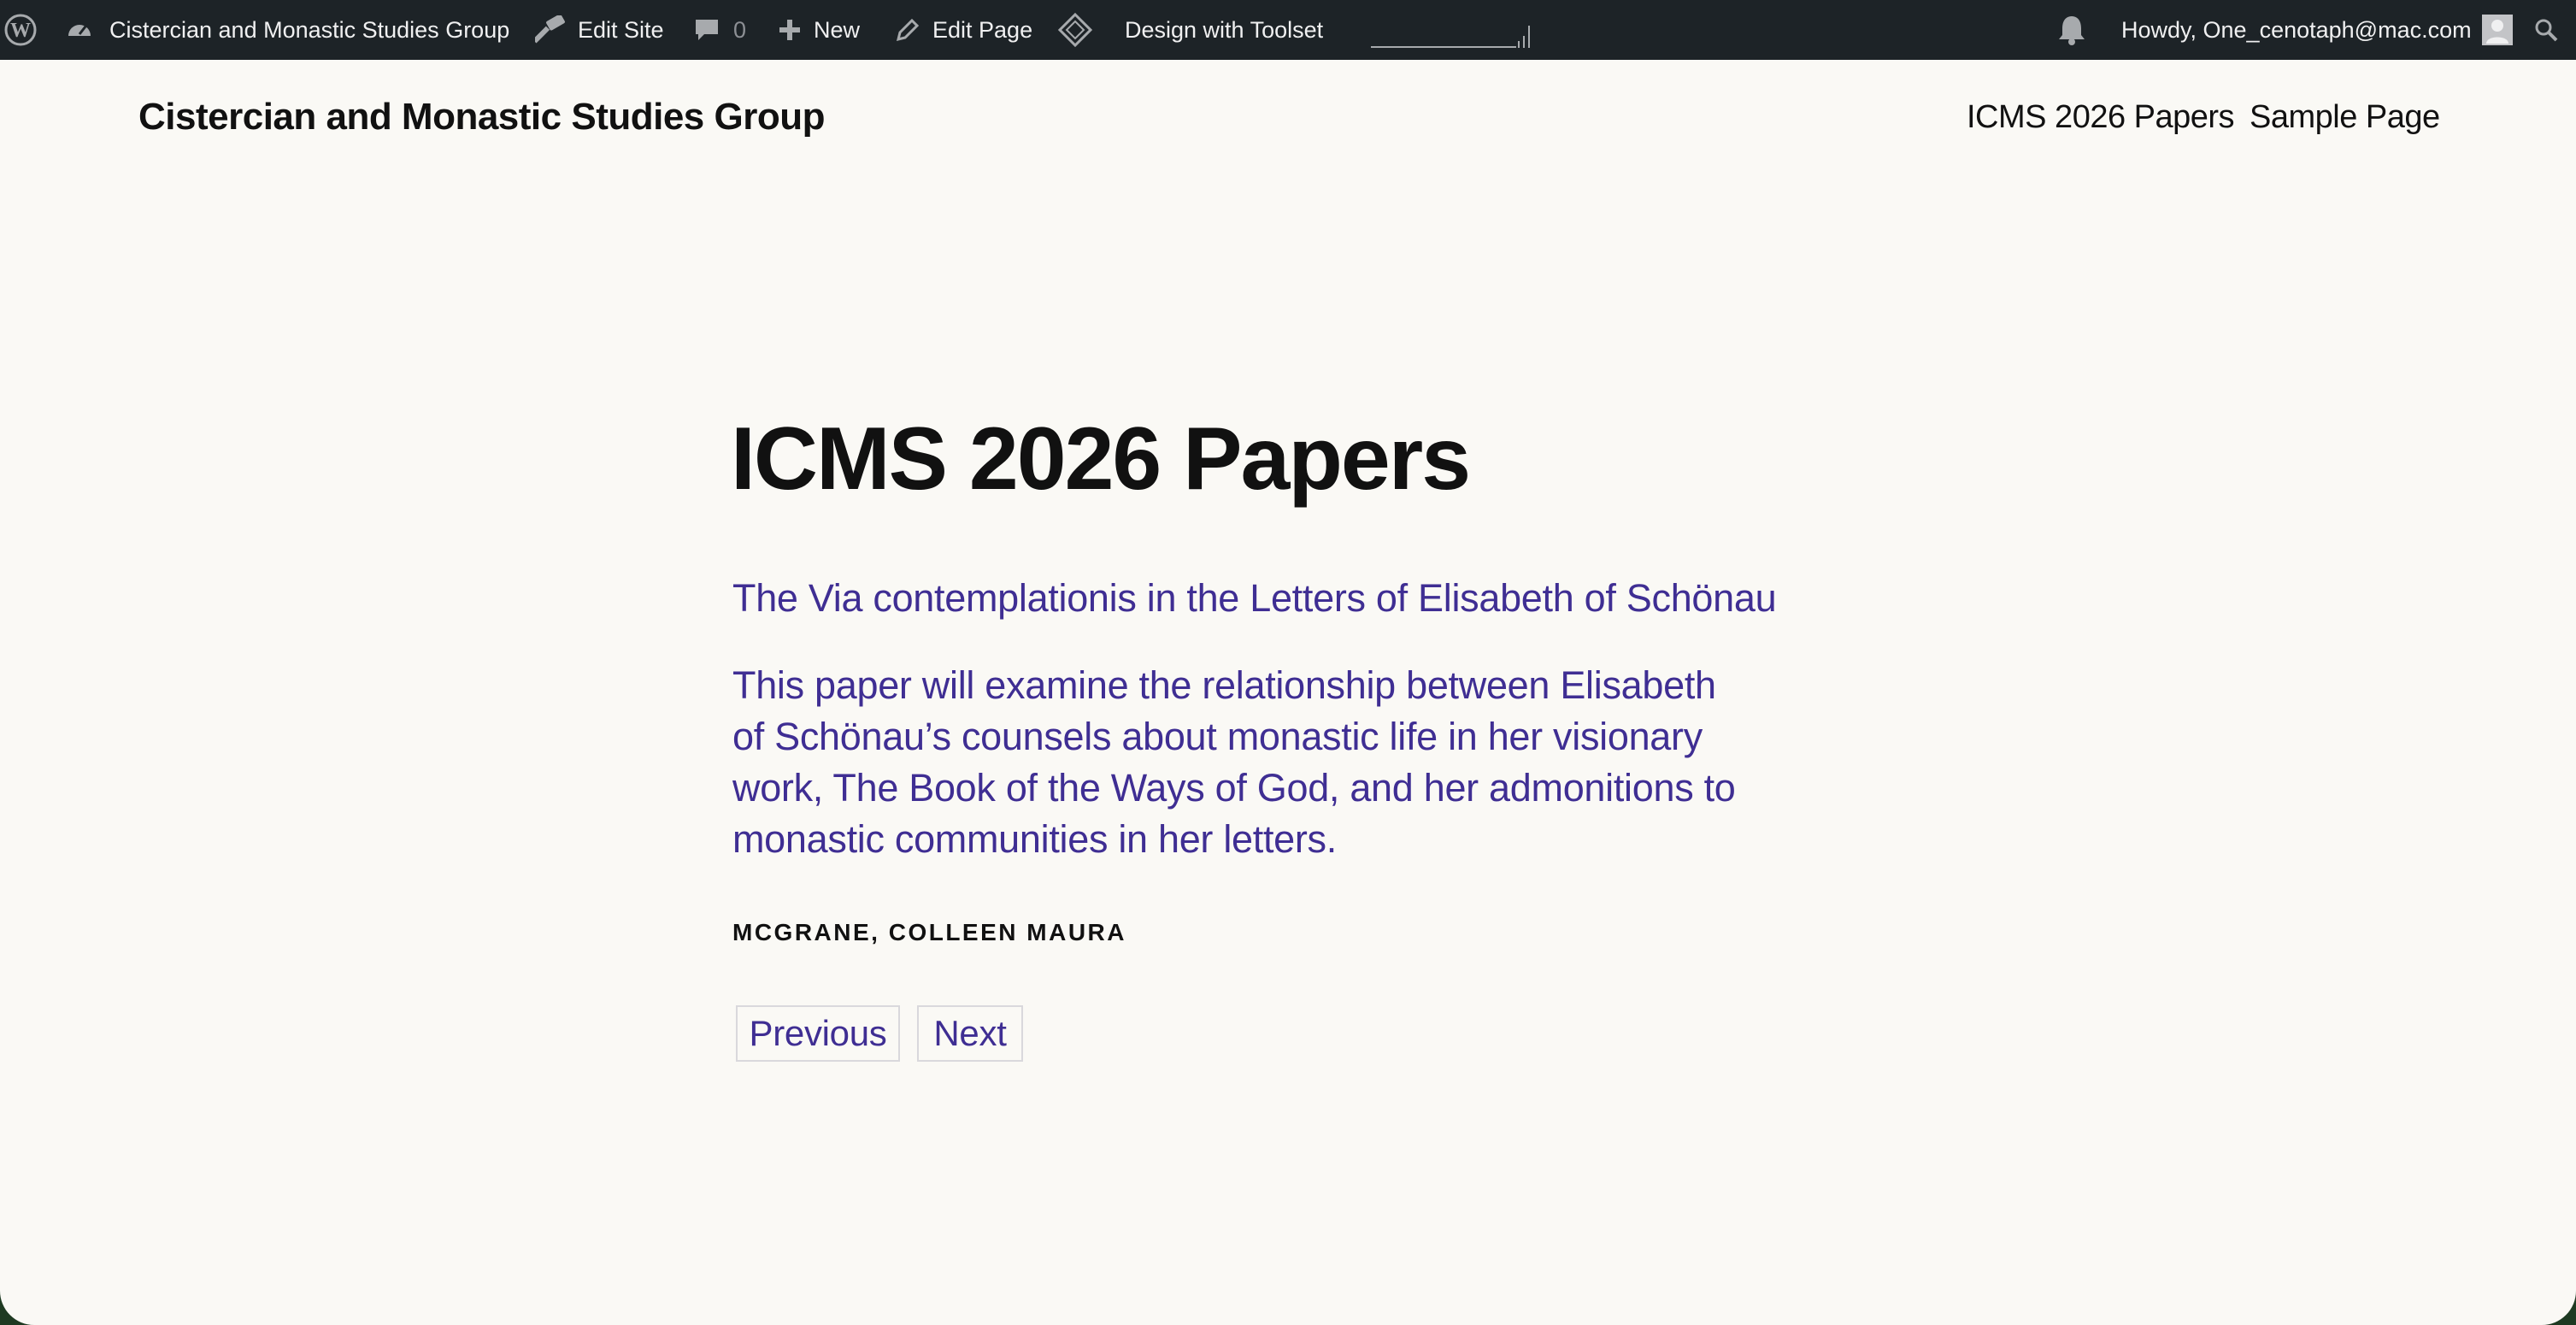 This screenshot has height=1325, width=2576. I want to click on activity-graph, so click(1452, 30).